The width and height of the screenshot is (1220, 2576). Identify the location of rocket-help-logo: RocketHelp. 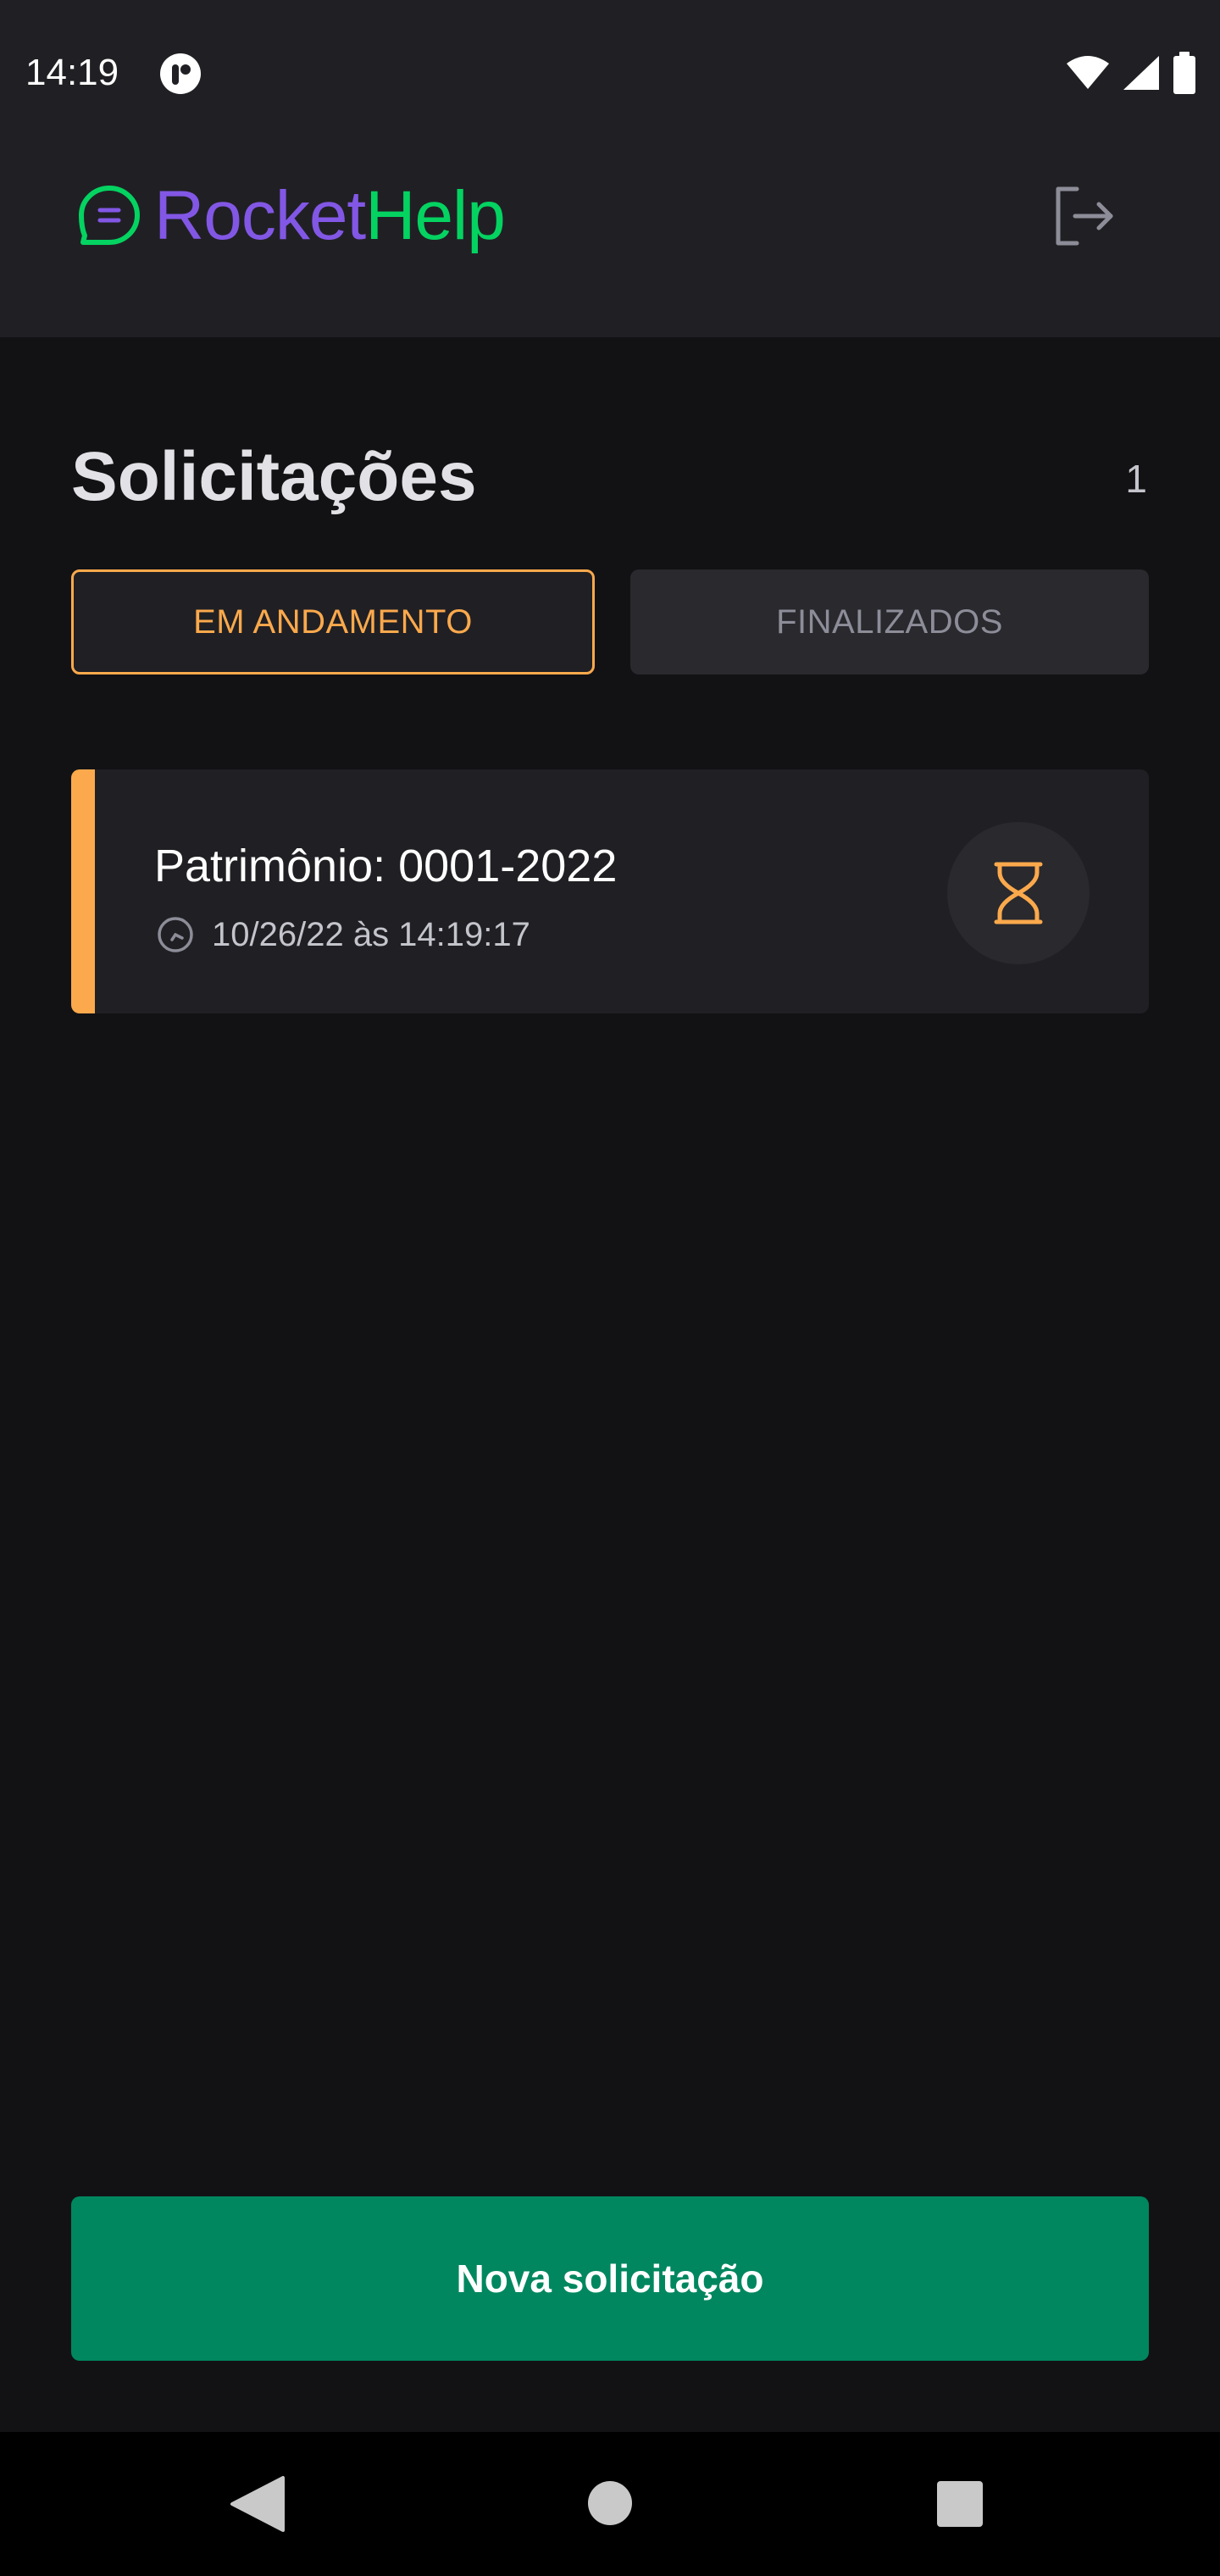
(291, 216).